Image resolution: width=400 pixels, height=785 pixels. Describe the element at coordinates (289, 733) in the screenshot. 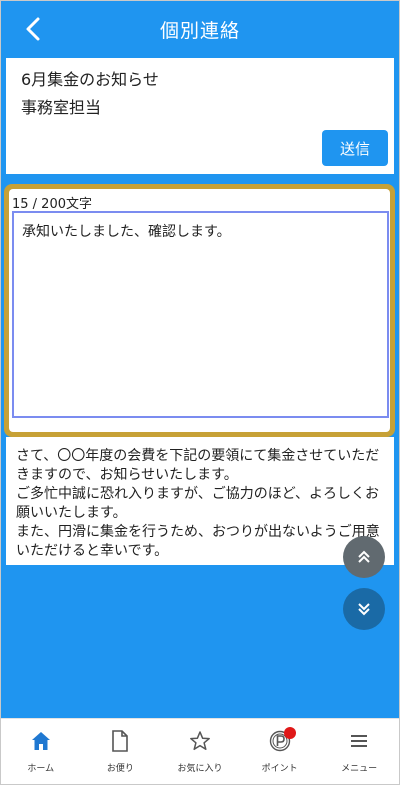

I see `notification-badge` at that location.